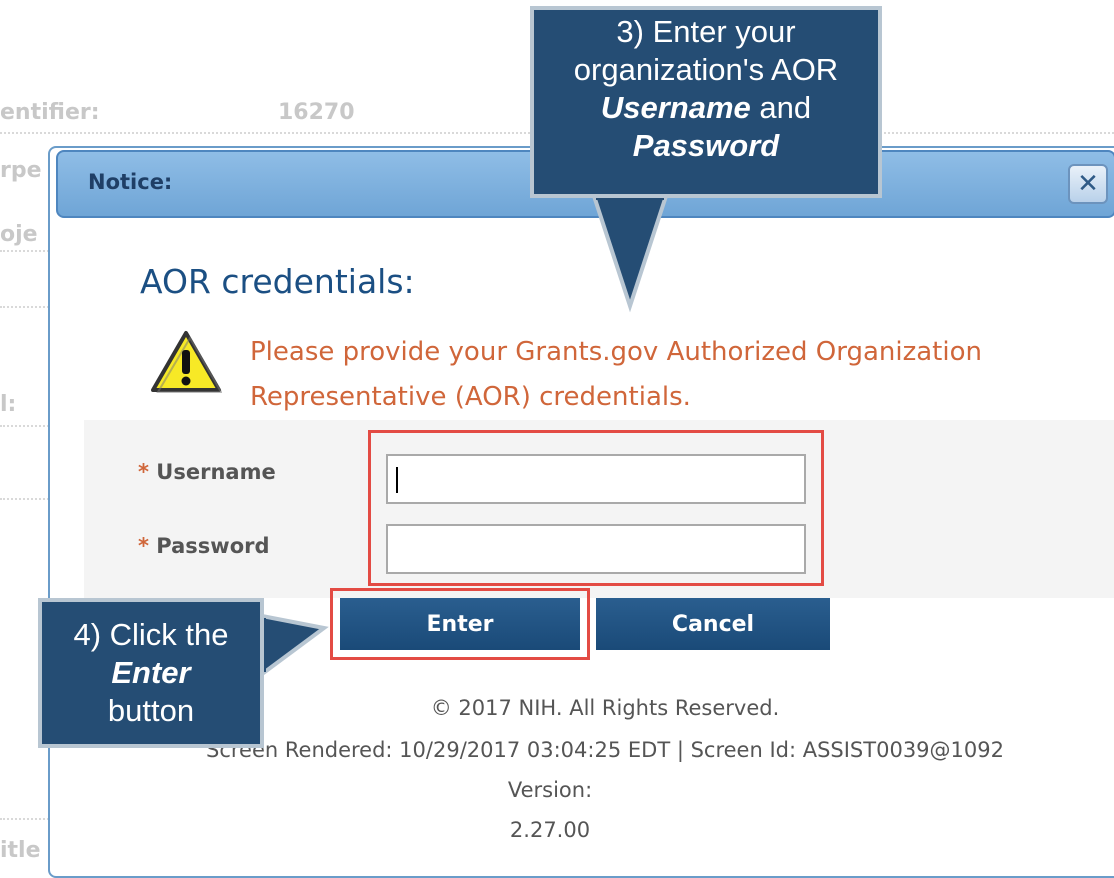 The height and width of the screenshot is (878, 1114). Describe the element at coordinates (713, 624) in the screenshot. I see `cancel-button: Cancel` at that location.